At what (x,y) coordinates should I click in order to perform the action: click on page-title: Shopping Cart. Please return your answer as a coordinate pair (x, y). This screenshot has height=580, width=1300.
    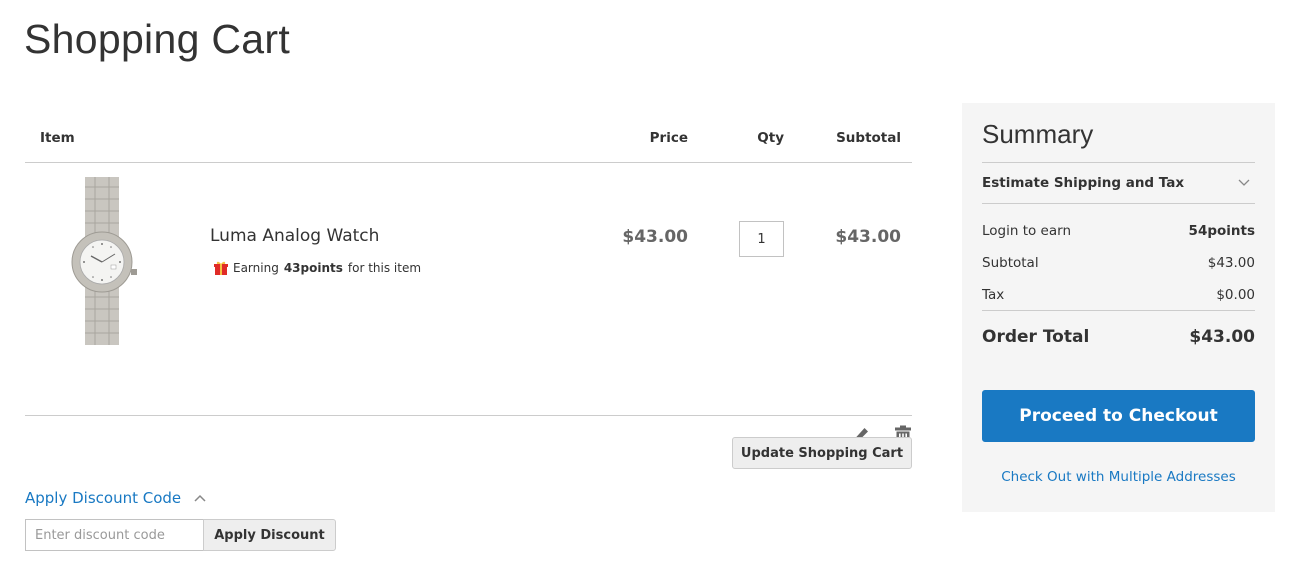
    Looking at the image, I should click on (157, 39).